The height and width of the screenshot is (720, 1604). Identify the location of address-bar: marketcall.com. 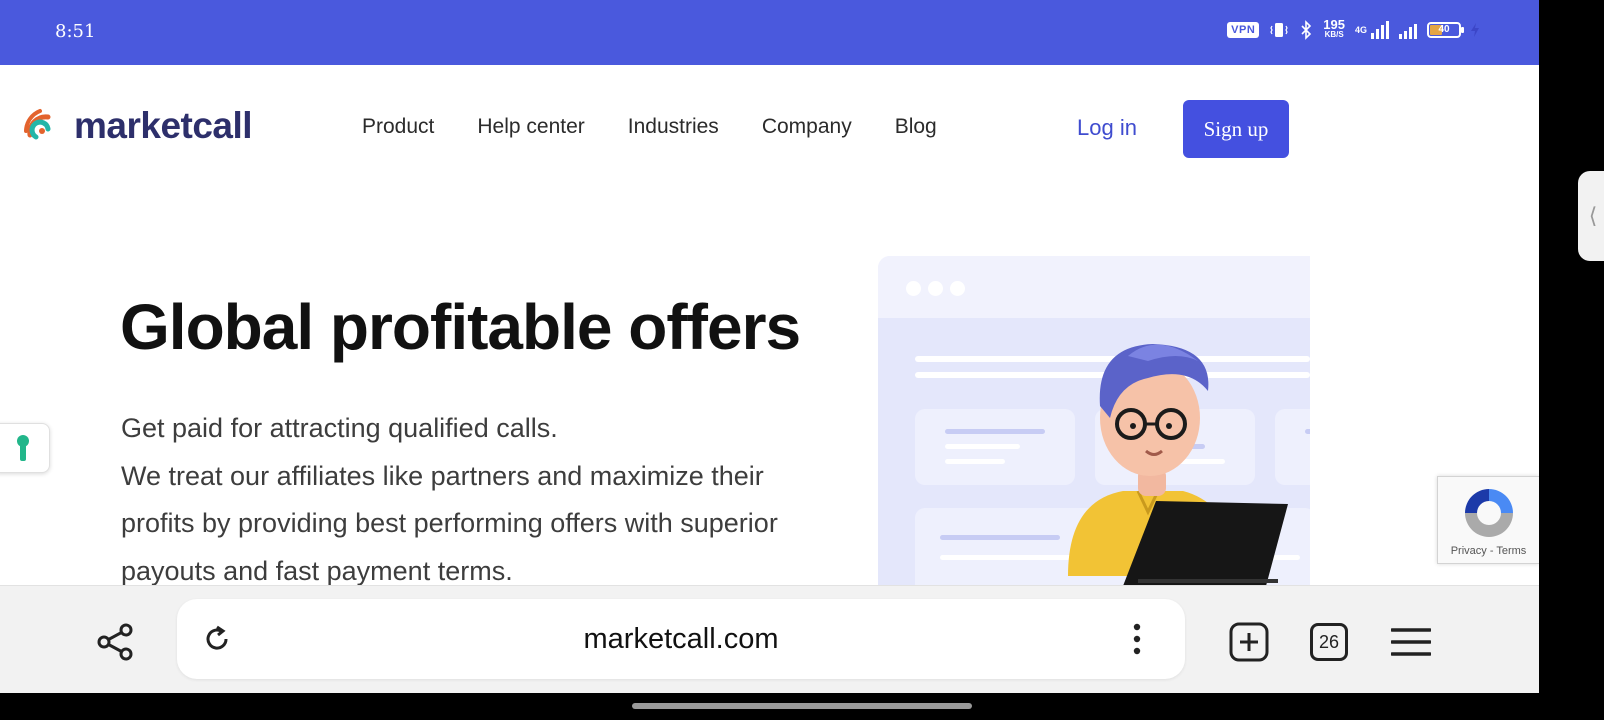
(681, 639).